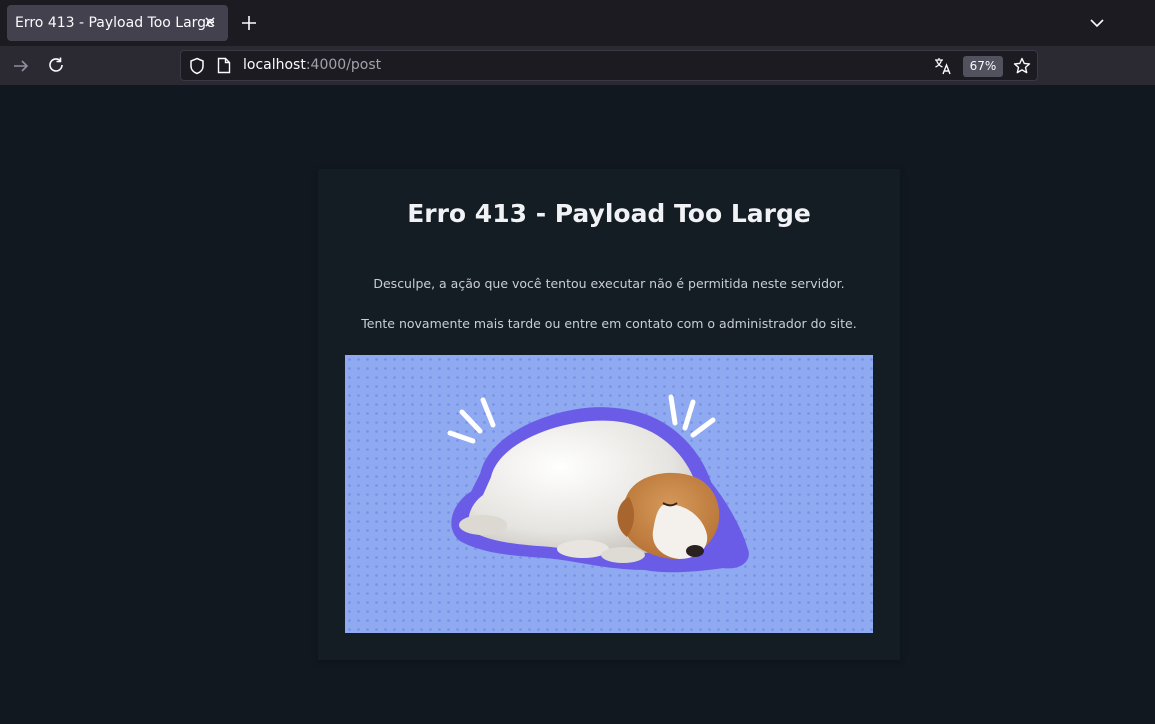  What do you see at coordinates (56, 65) in the screenshot?
I see `reload-icon` at bounding box center [56, 65].